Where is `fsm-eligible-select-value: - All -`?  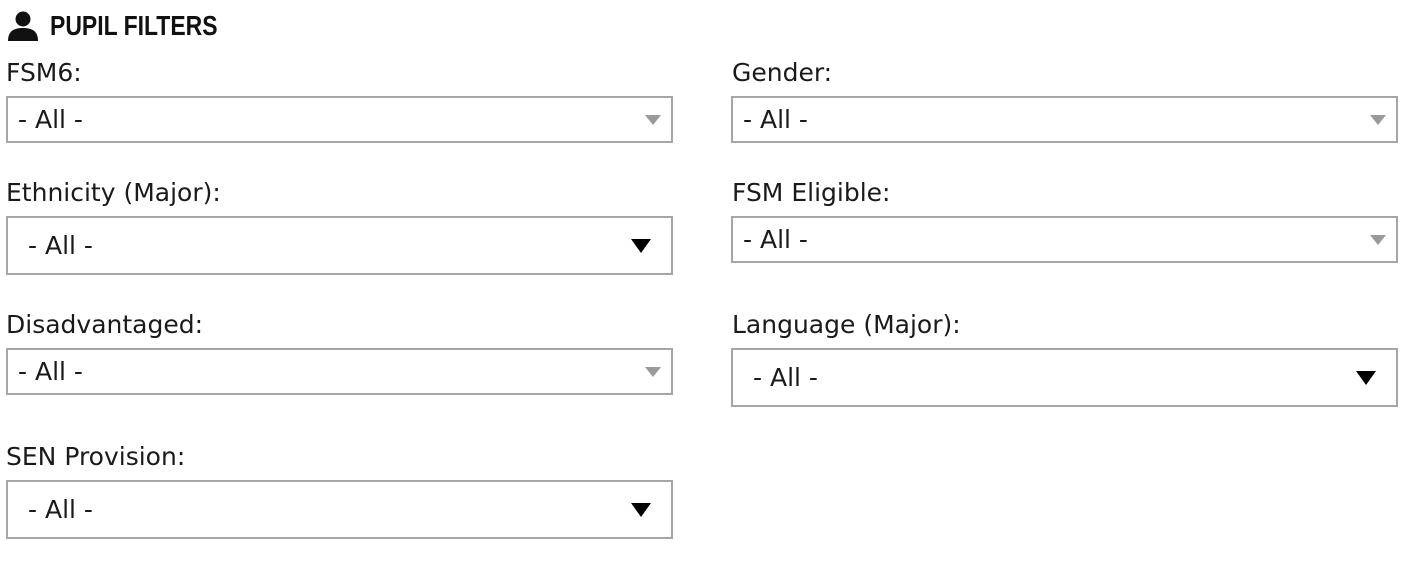 fsm-eligible-select-value: - All - is located at coordinates (775, 239).